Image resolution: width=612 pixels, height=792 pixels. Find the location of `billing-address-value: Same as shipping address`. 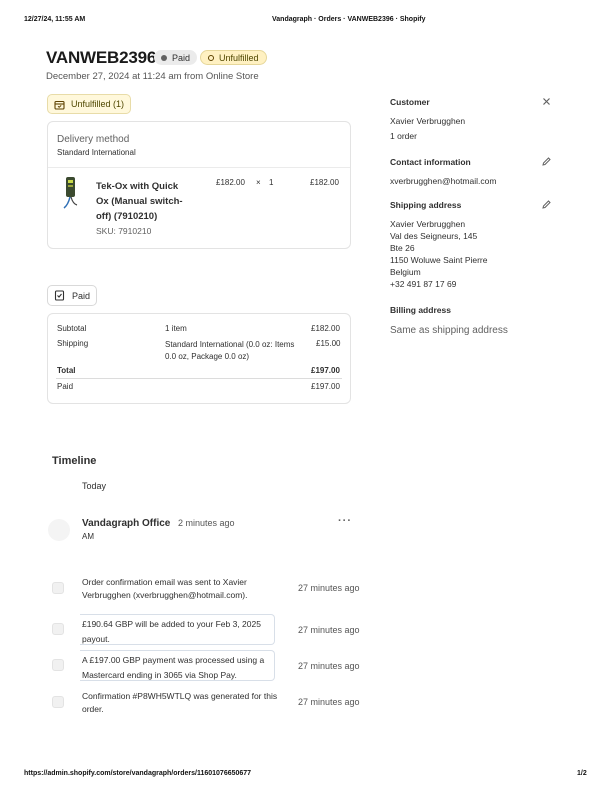

billing-address-value: Same as shipping address is located at coordinates (449, 330).